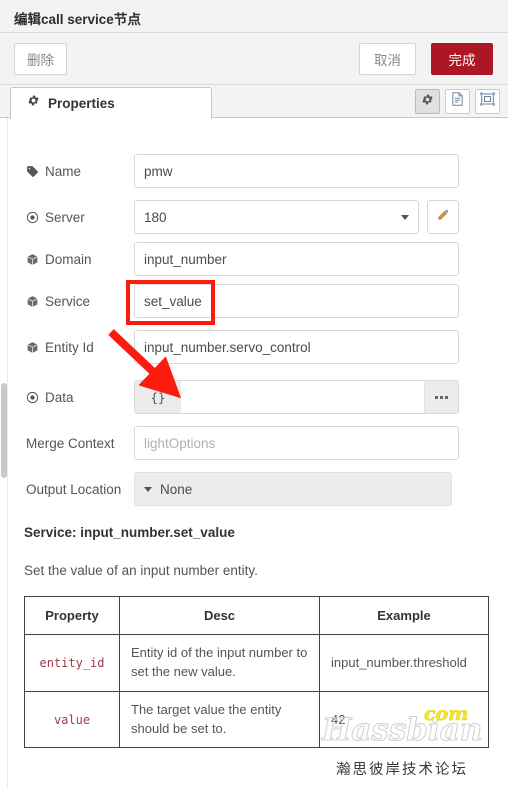 This screenshot has height=787, width=508. What do you see at coordinates (72, 663) in the screenshot?
I see `cell-property: entity_id` at bounding box center [72, 663].